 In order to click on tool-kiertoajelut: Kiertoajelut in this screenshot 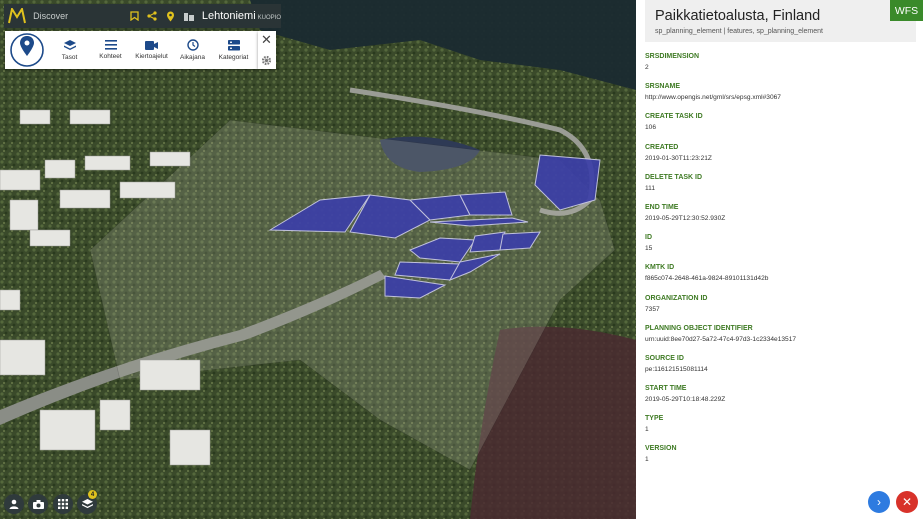, I will do `click(151, 50)`.